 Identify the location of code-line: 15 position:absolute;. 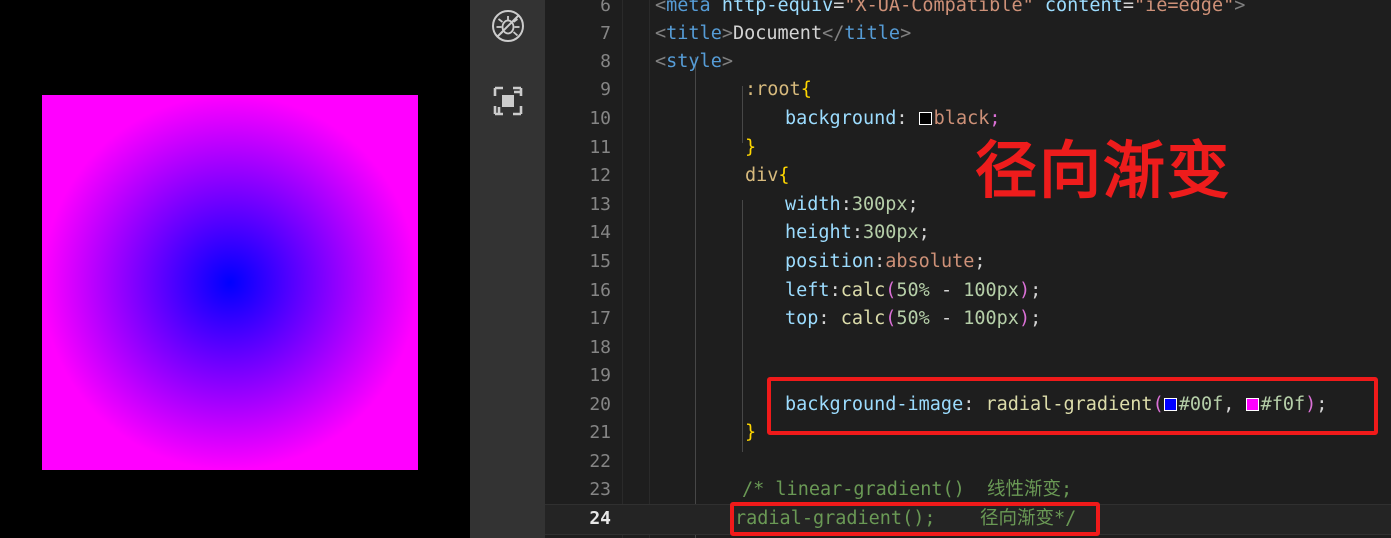
(968, 262).